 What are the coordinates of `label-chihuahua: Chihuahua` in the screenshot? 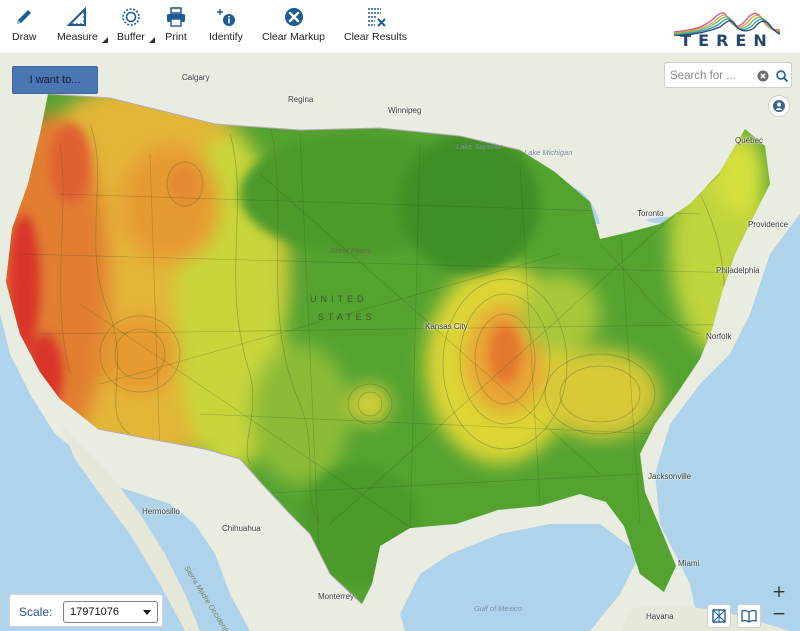 It's located at (241, 528).